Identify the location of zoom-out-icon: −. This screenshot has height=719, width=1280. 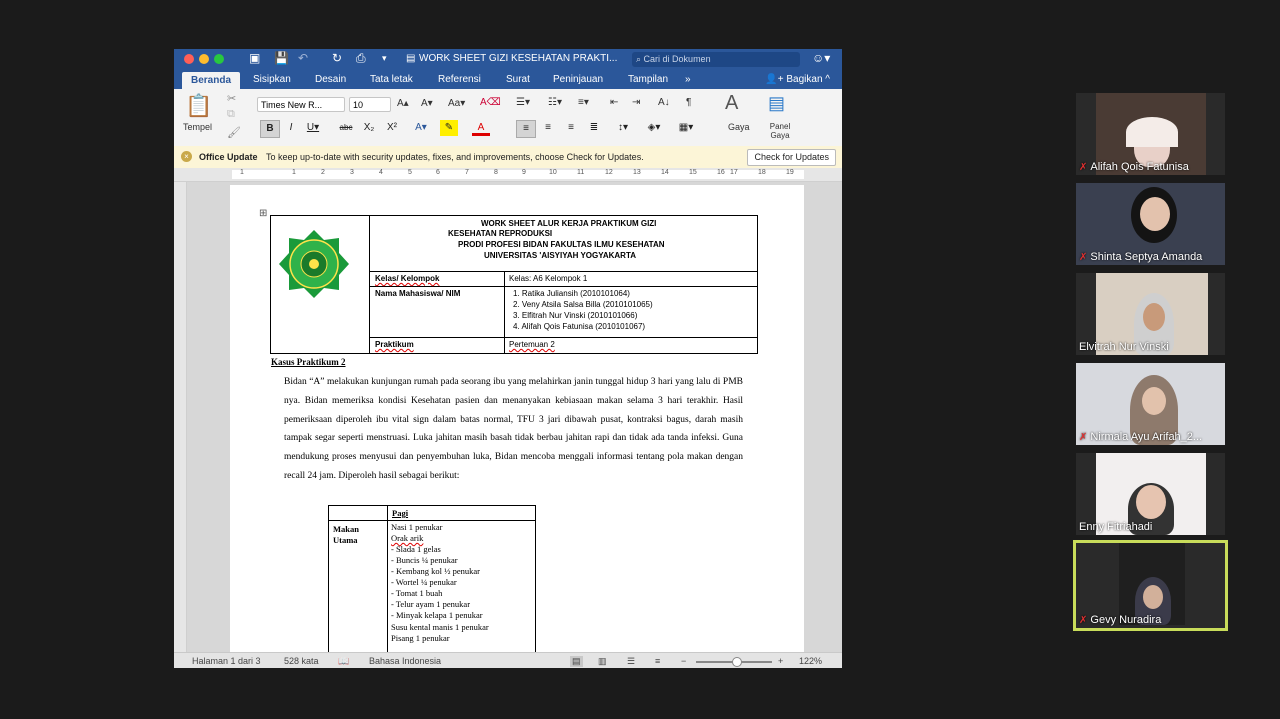
(683, 661).